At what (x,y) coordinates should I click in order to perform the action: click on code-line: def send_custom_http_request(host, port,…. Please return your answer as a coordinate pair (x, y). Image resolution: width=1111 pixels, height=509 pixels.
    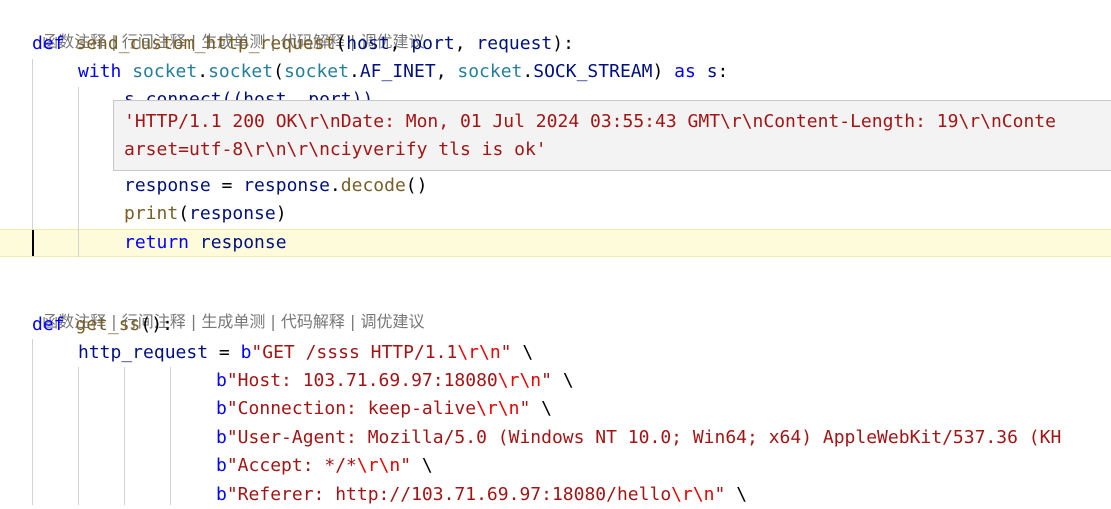
    Looking at the image, I should click on (555, 44).